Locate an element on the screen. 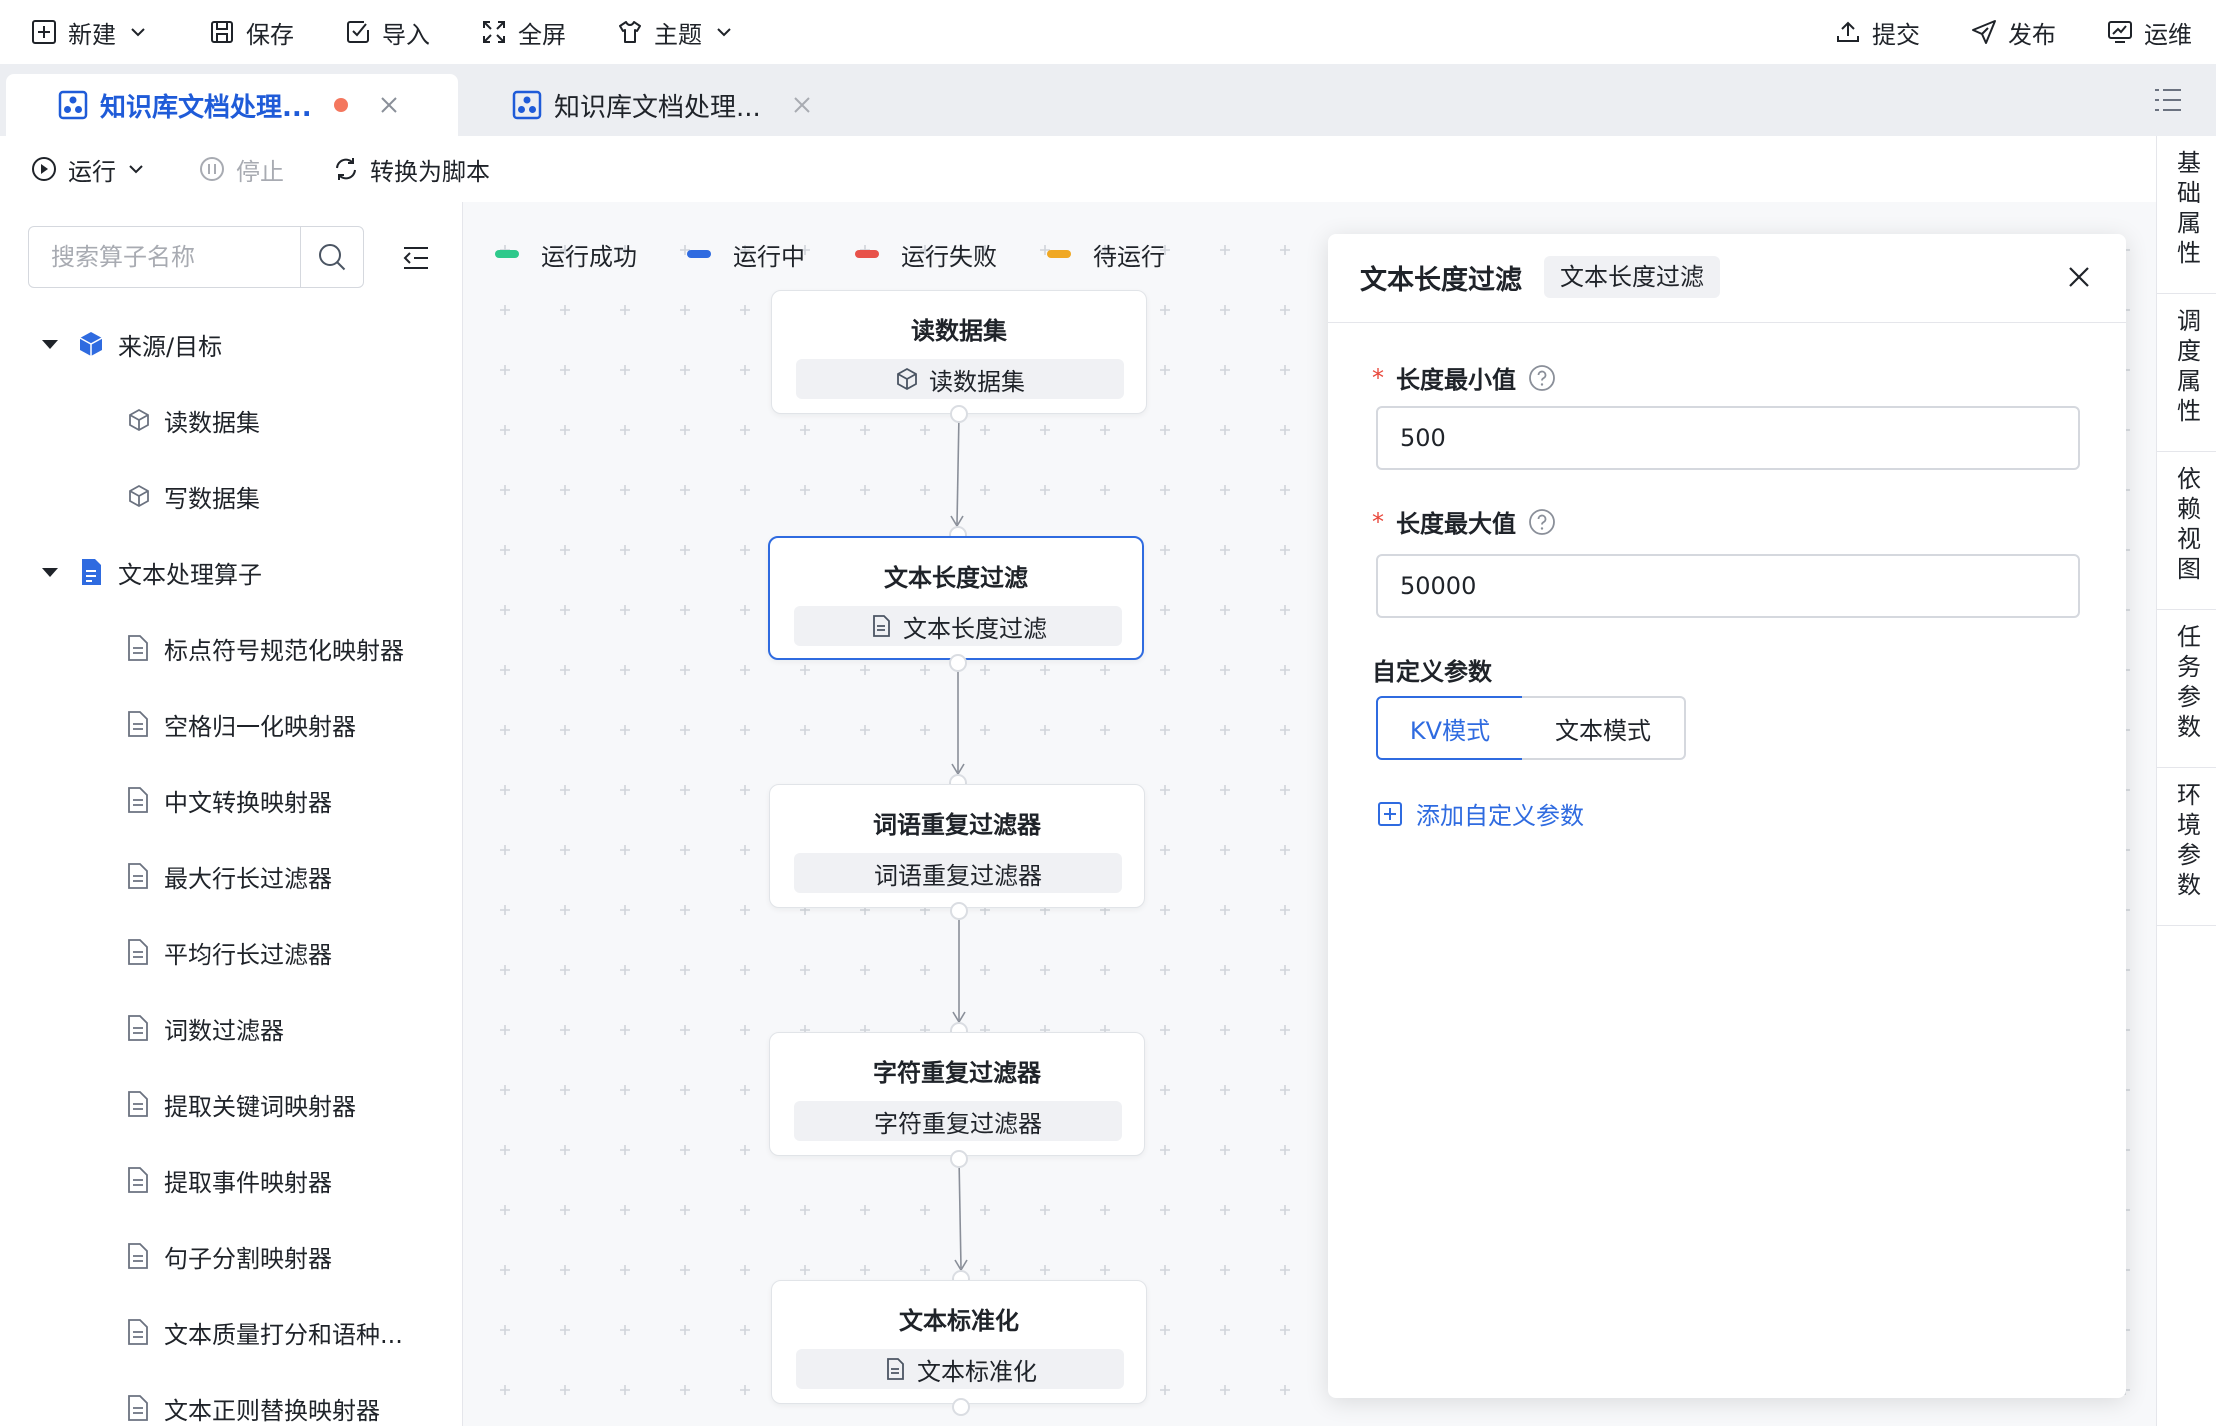  tree-item: 中文转换映射器 is located at coordinates (229, 800).